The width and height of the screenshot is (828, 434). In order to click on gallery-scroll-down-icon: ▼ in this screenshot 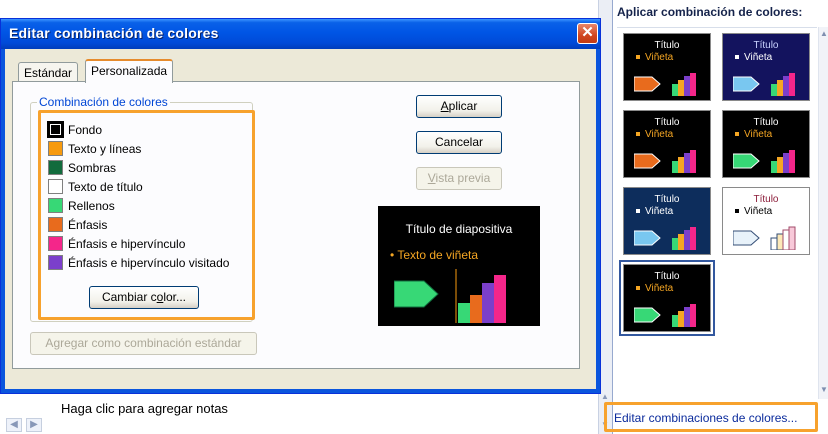, I will do `click(823, 391)`.